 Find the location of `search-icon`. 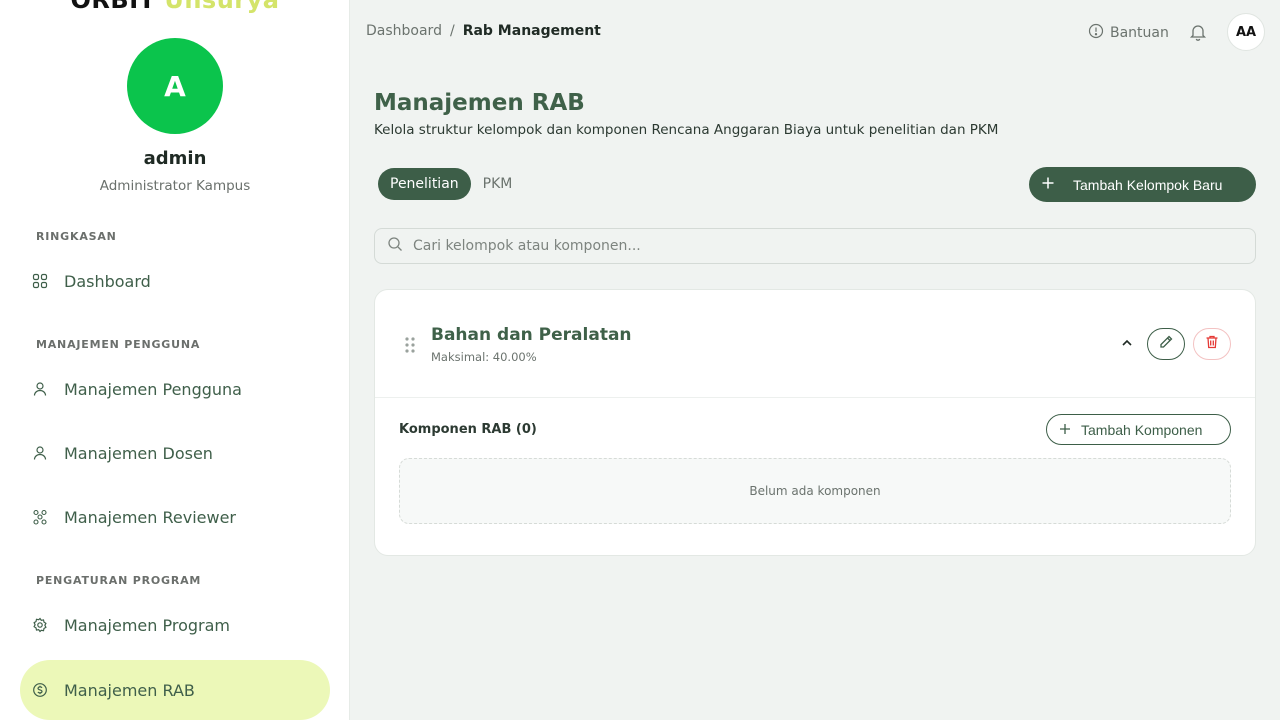

search-icon is located at coordinates (395, 246).